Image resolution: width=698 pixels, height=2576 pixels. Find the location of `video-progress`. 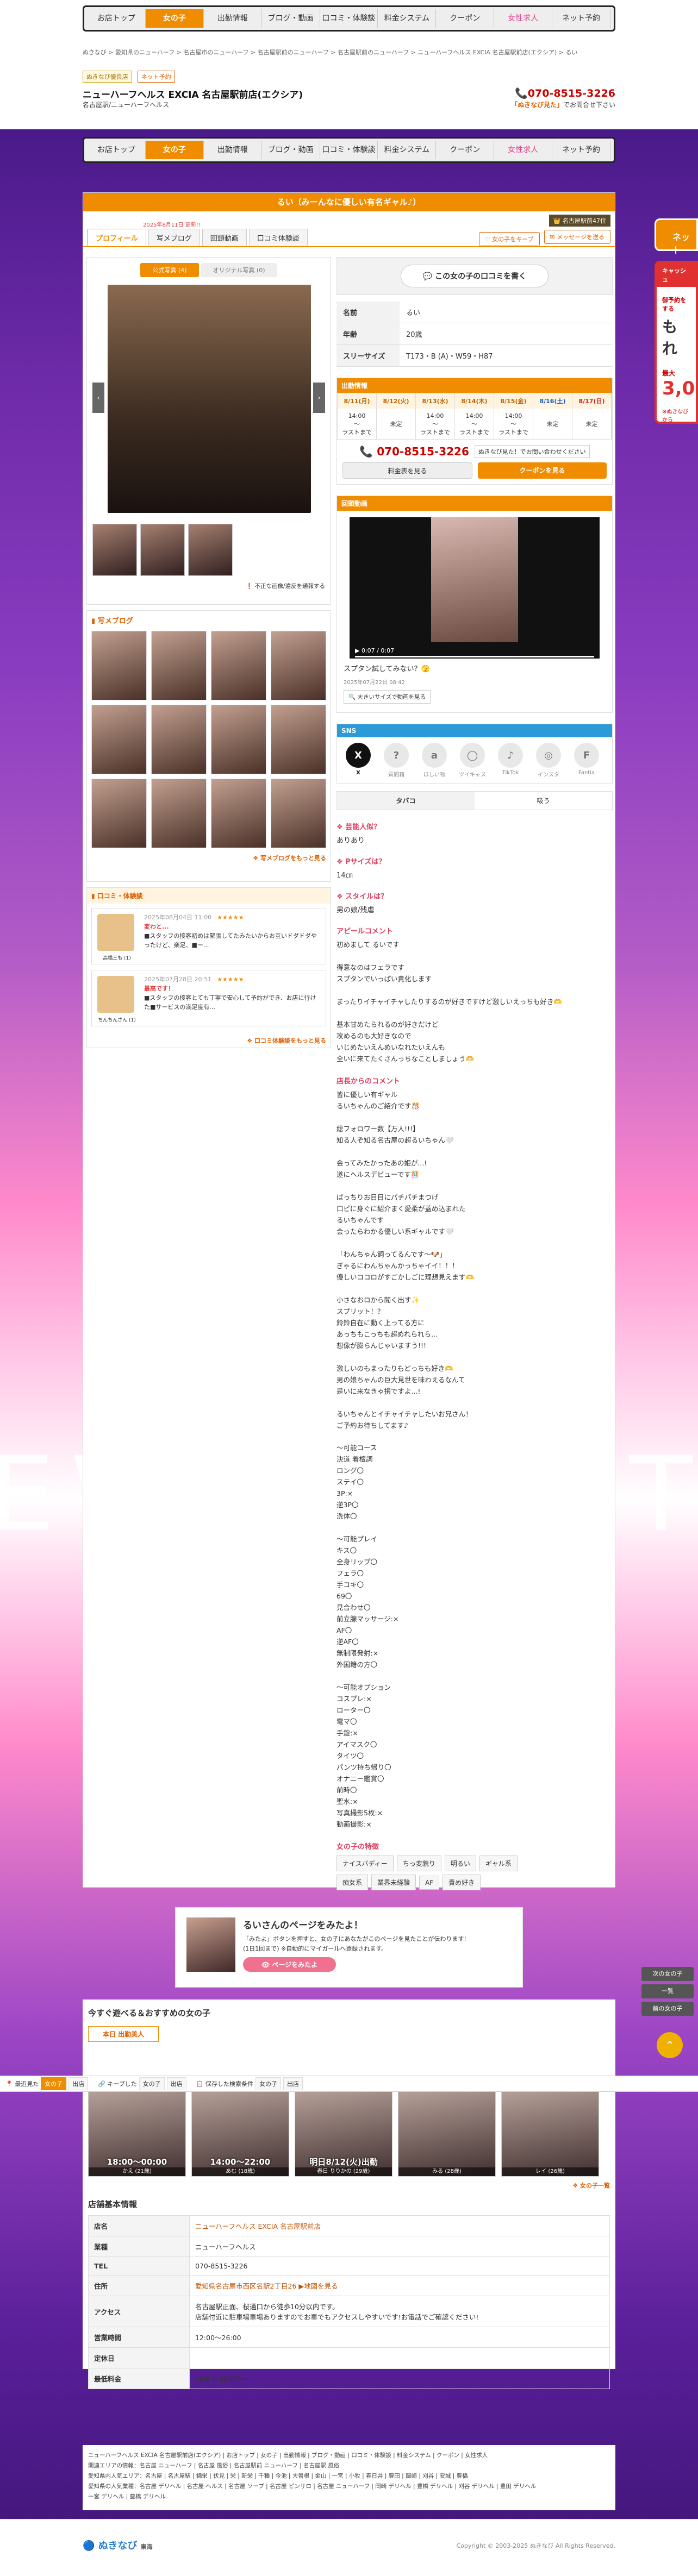

video-progress is located at coordinates (474, 656).